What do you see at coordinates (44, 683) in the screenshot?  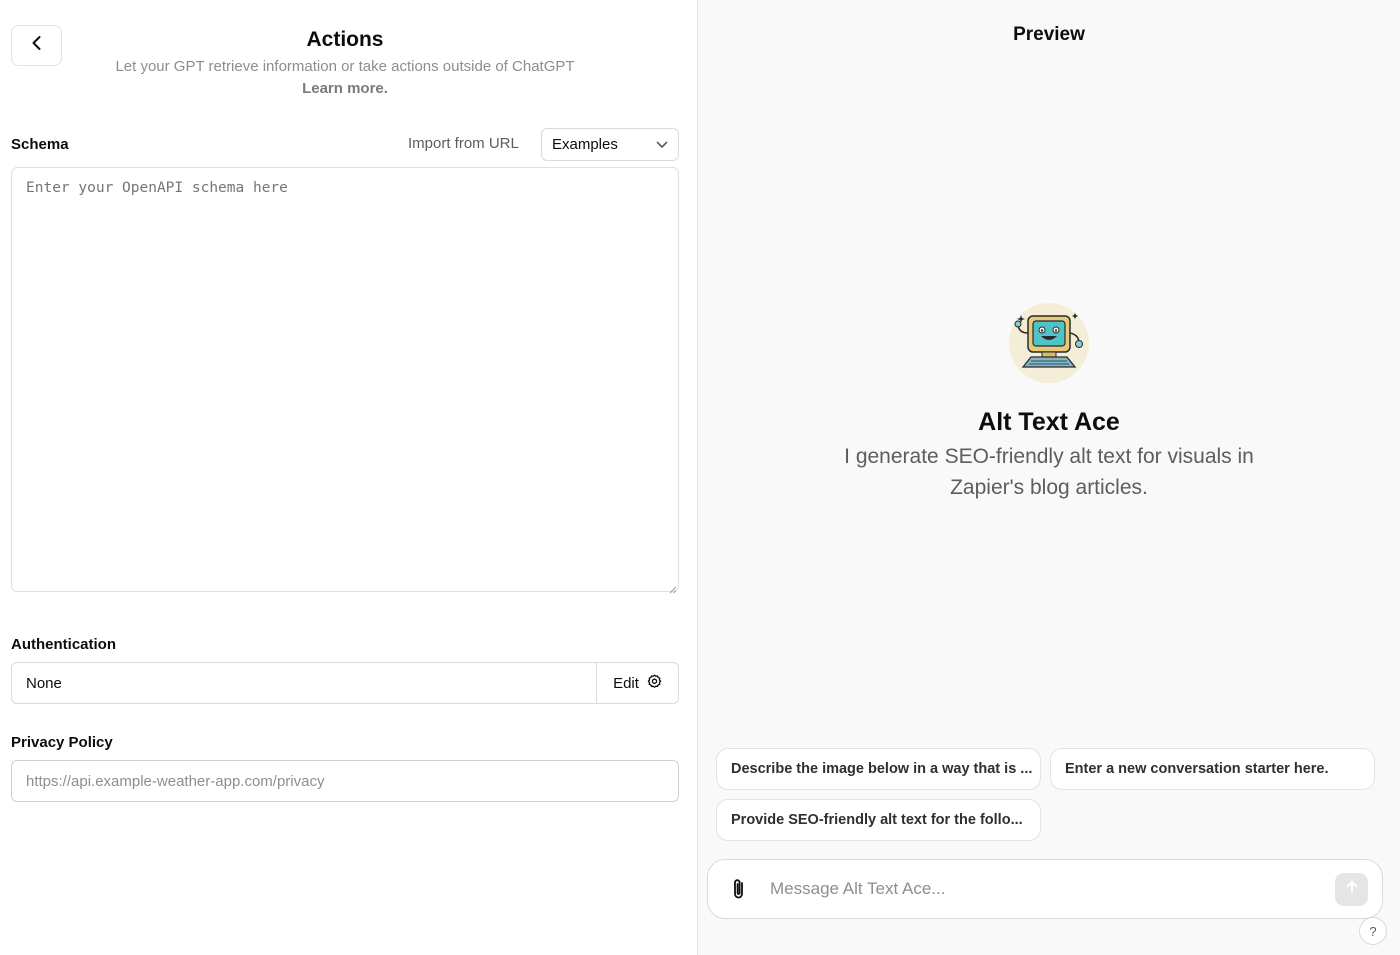 I see `authentication-value: None` at bounding box center [44, 683].